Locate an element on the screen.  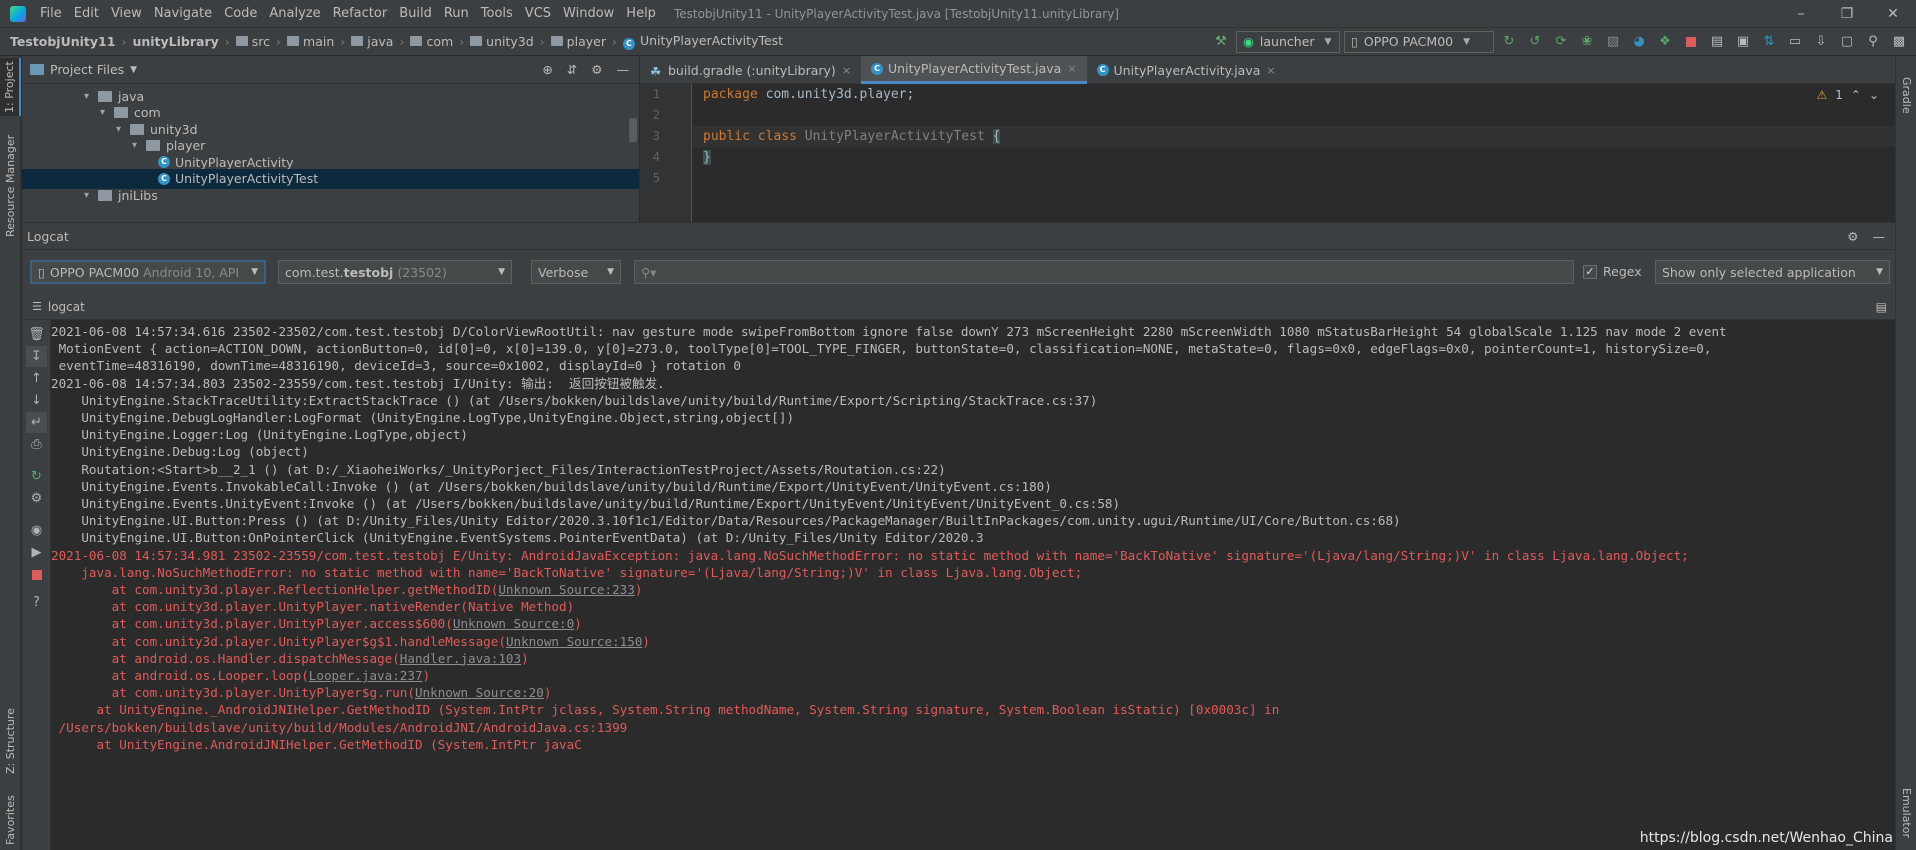
menu-refactor: Refactor is located at coordinates (360, 14).